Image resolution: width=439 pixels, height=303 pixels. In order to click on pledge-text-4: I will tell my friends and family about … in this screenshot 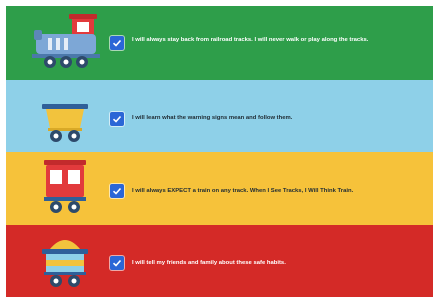, I will do `click(209, 263)`.